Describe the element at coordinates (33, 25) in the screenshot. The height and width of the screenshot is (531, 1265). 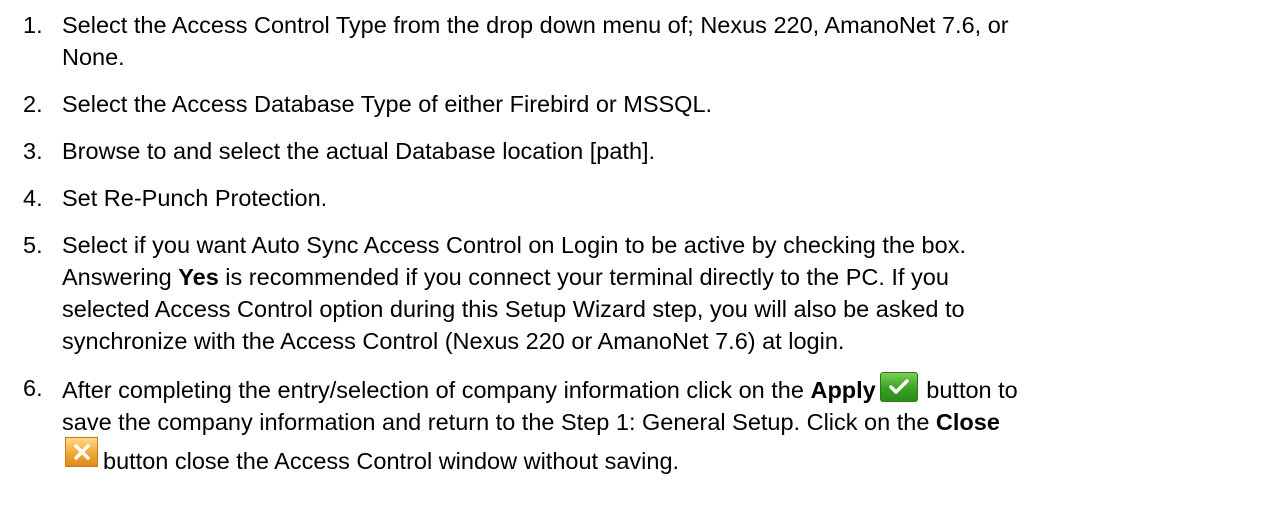
I see `step-number: 1.` at that location.